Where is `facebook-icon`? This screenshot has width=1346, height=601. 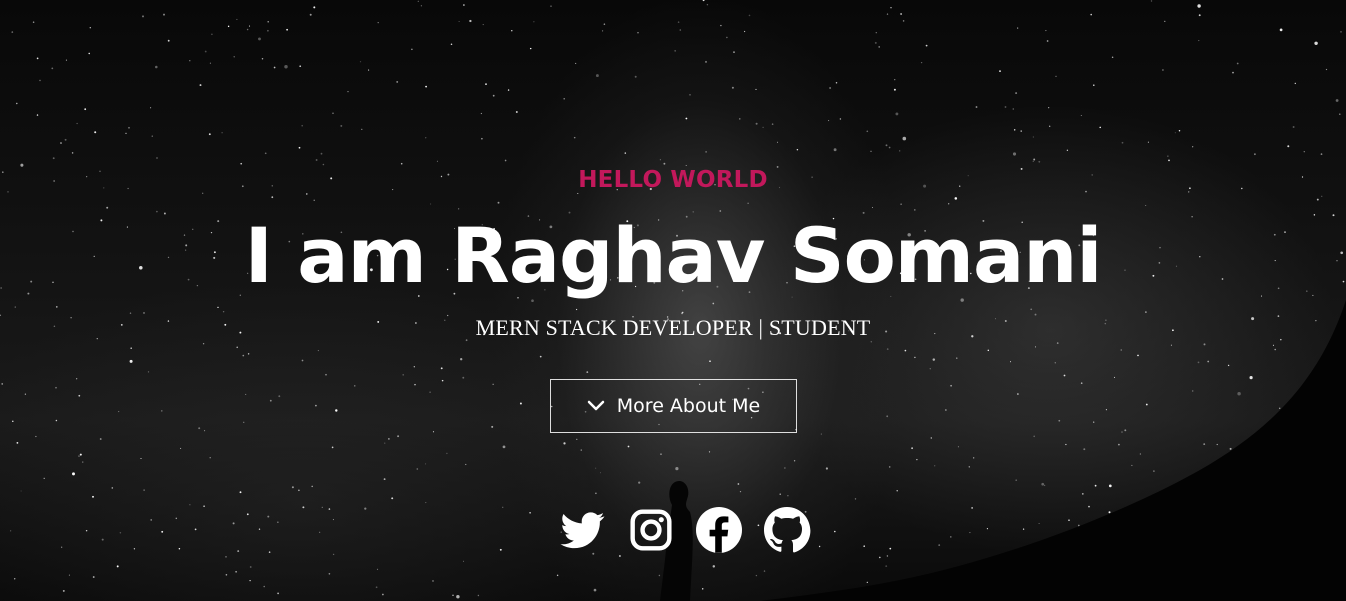 facebook-icon is located at coordinates (719, 530).